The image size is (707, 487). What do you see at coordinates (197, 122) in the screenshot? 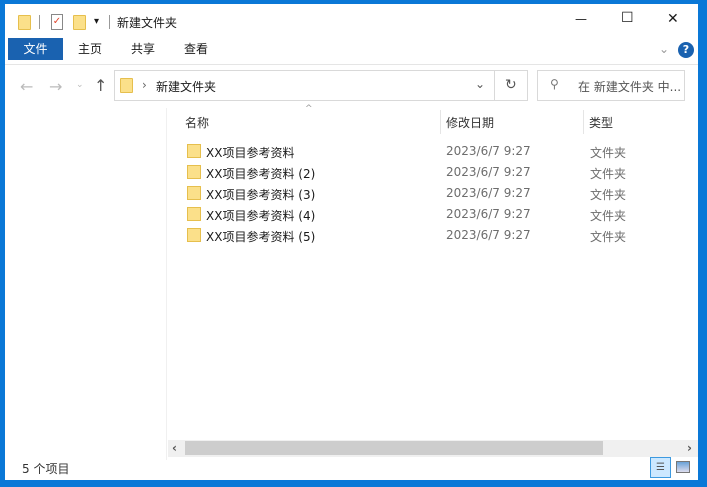
I see `column-name: 名称` at bounding box center [197, 122].